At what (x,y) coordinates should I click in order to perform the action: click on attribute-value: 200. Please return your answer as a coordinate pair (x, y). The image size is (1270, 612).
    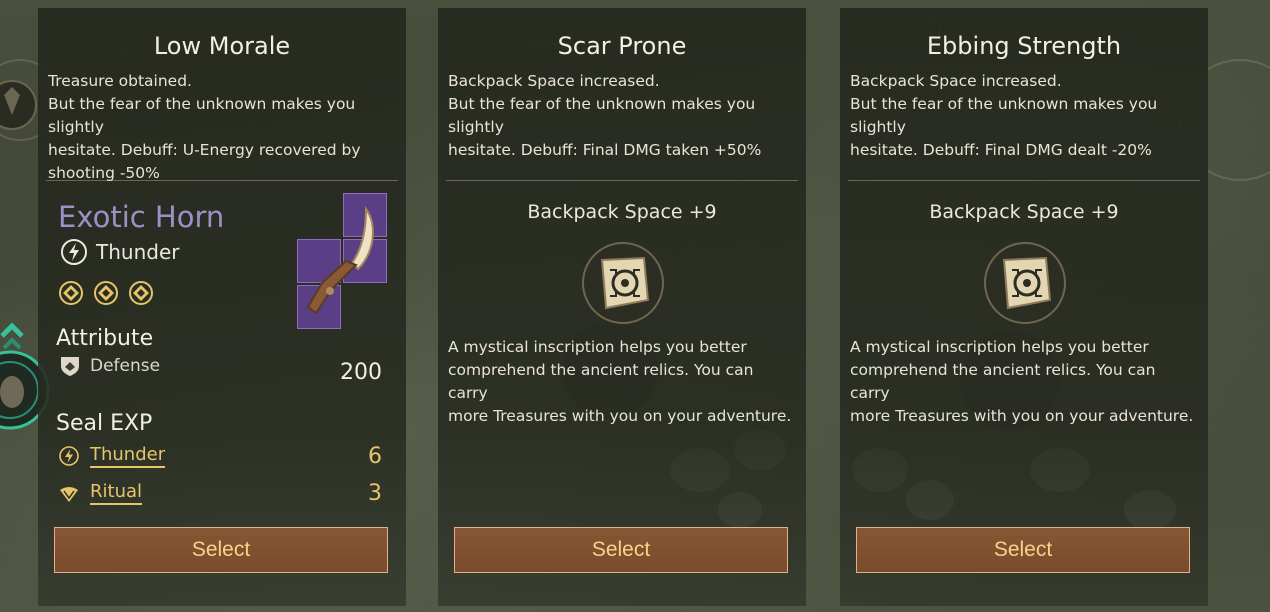
    Looking at the image, I should click on (361, 372).